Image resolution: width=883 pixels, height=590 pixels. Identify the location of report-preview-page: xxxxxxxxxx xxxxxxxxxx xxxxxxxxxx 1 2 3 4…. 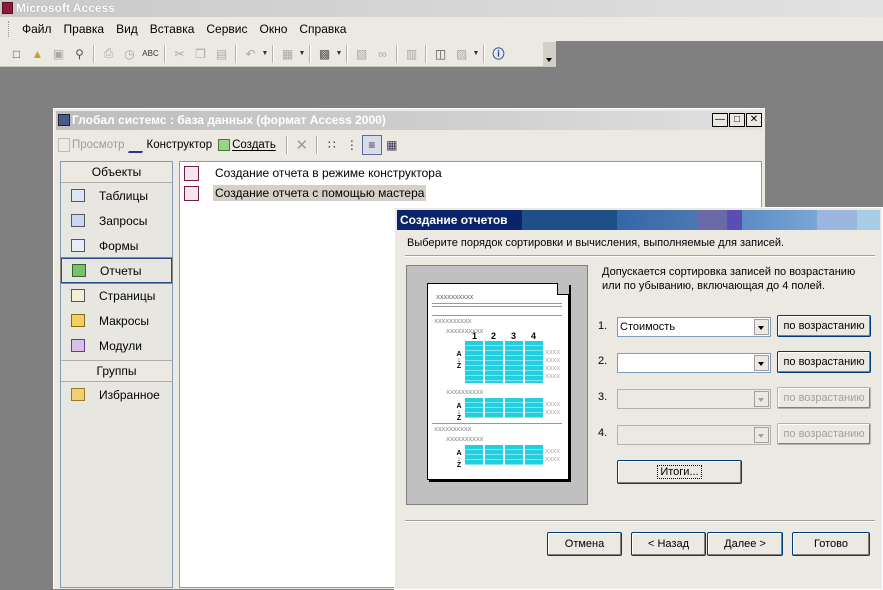
(498, 381).